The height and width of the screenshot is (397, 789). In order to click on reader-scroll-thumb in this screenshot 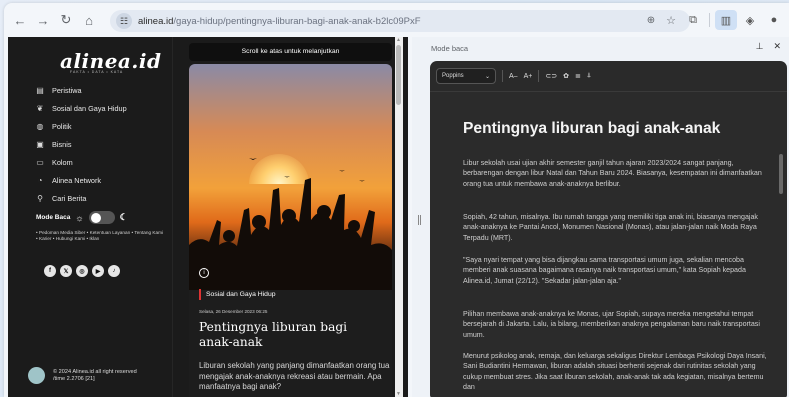, I will do `click(781, 174)`.